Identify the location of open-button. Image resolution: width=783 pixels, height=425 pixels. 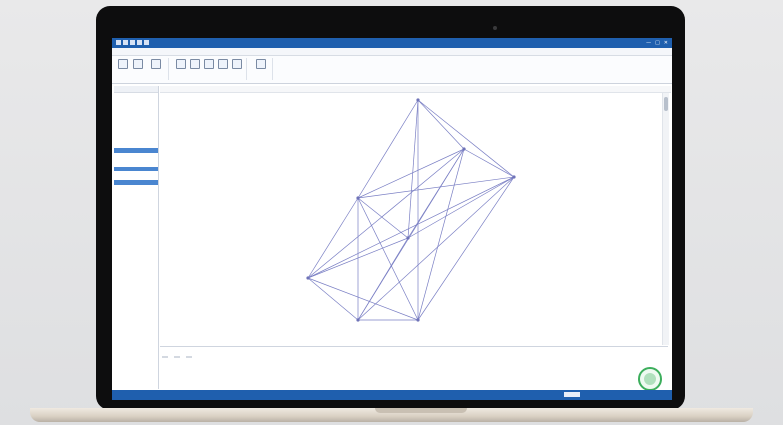
(138, 64).